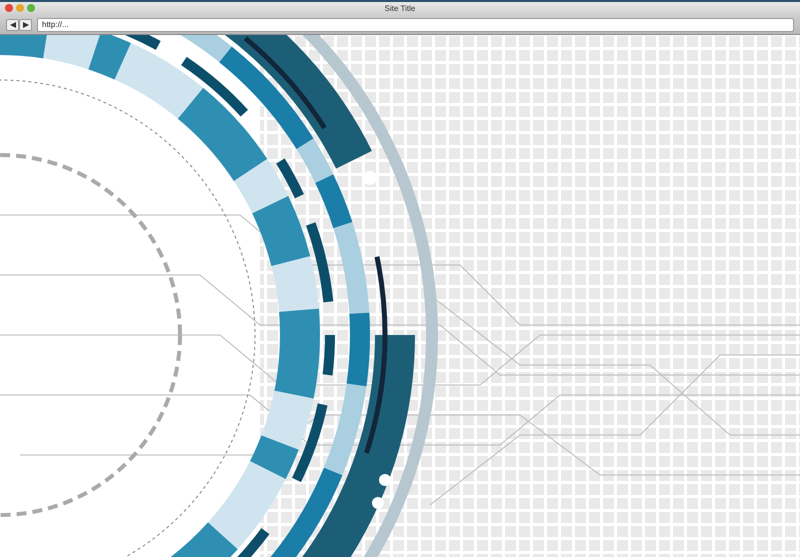 The image size is (800, 557). I want to click on back-button, so click(12, 24).